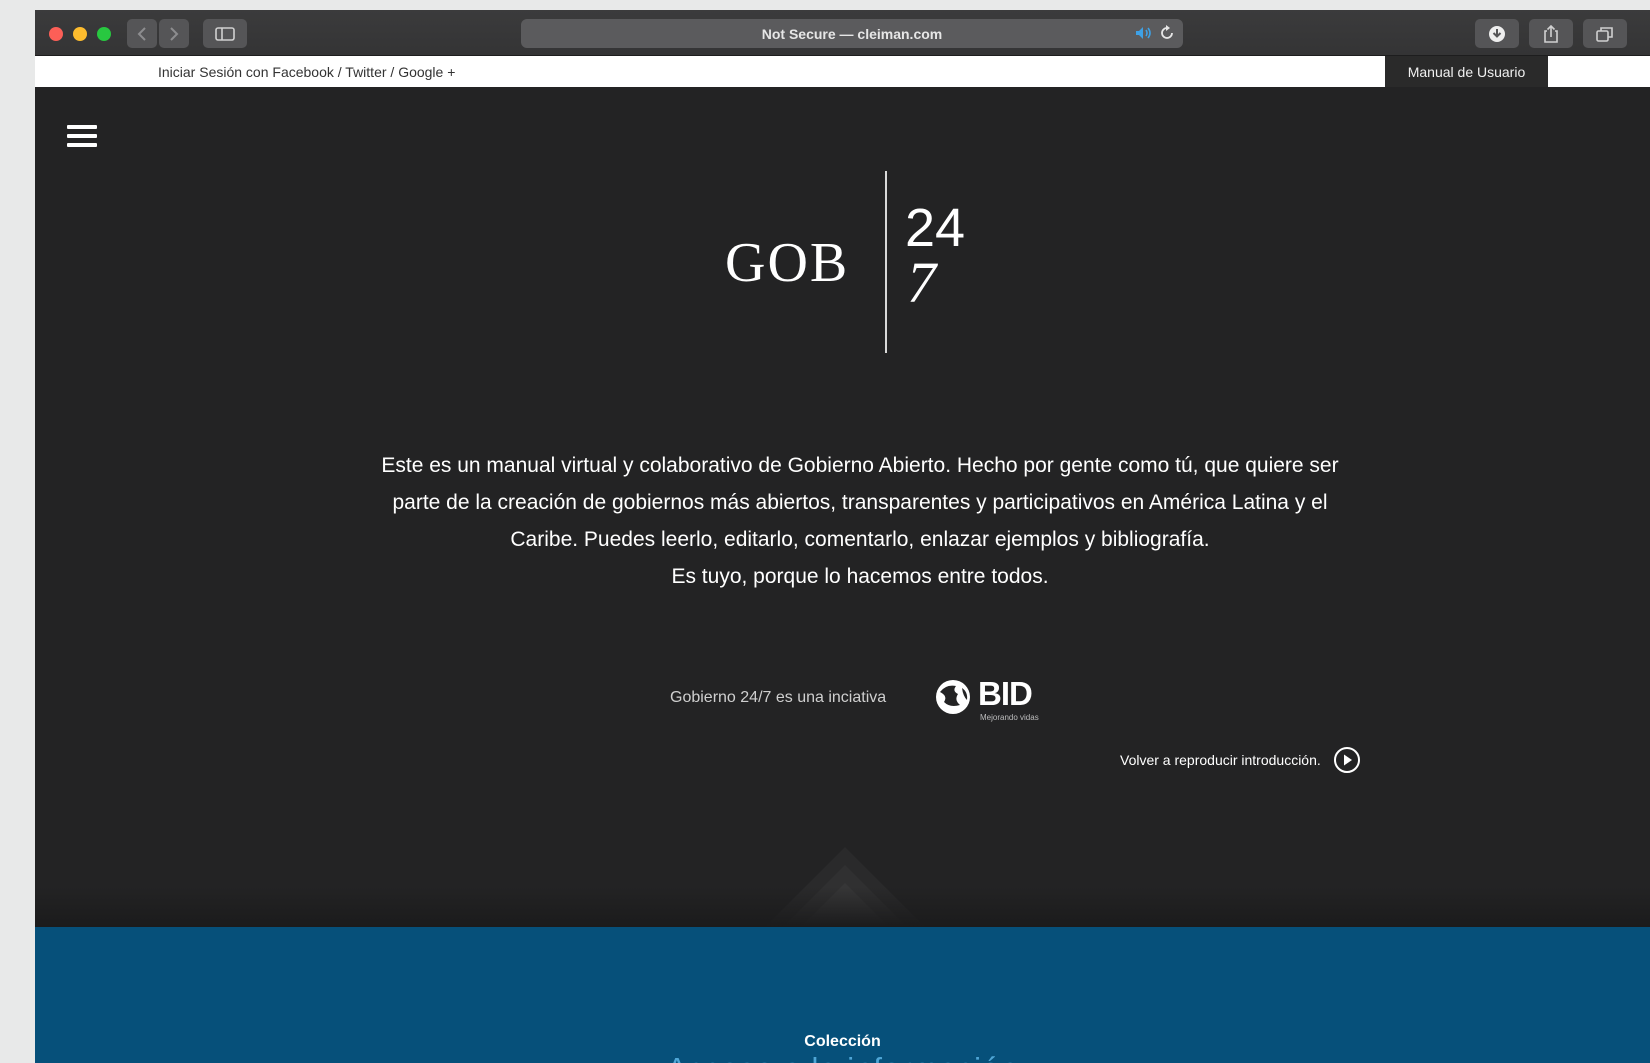 The width and height of the screenshot is (1650, 1063). Describe the element at coordinates (1144, 33) in the screenshot. I see `speaker-icon` at that location.